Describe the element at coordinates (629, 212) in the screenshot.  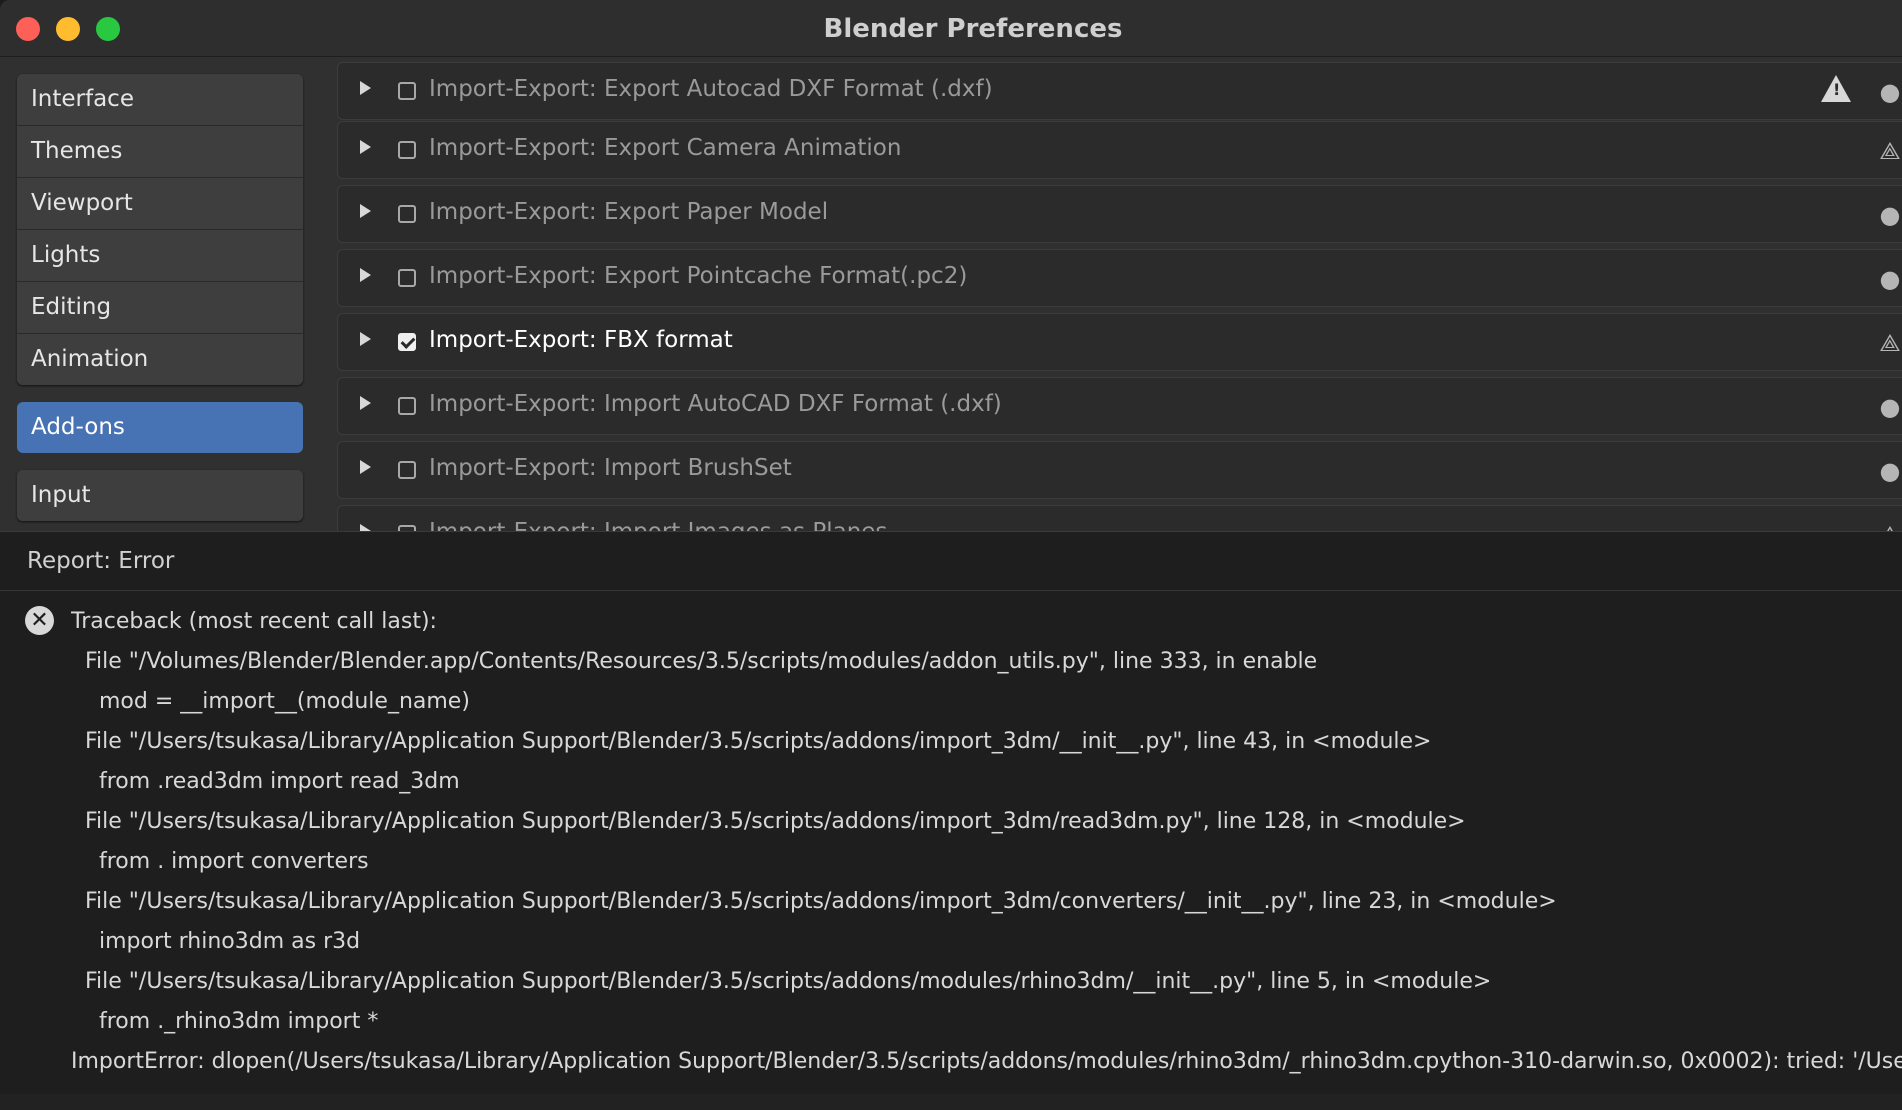
I see `addon-label: Import-Export: Export Paper Model` at that location.